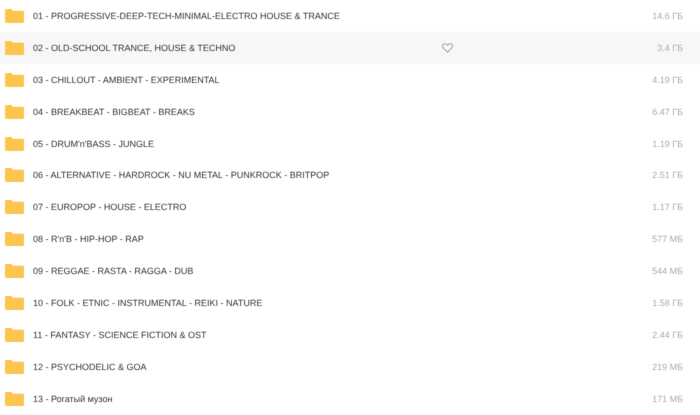 Image resolution: width=700 pixels, height=415 pixels. What do you see at coordinates (667, 111) in the screenshot?
I see `folder-size: 6.47 ГБ` at bounding box center [667, 111].